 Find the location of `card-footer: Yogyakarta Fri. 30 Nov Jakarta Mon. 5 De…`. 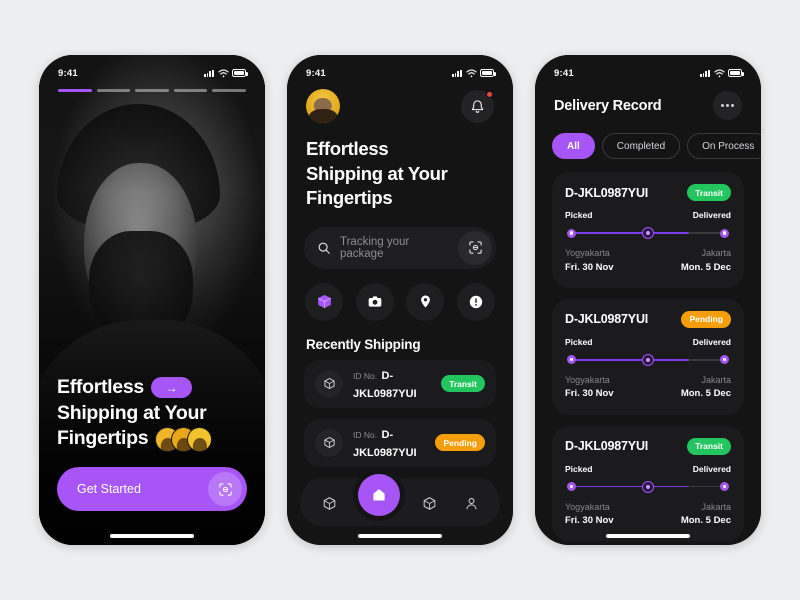

card-footer: Yogyakarta Fri. 30 Nov Jakarta Mon. 5 De… is located at coordinates (648, 261).